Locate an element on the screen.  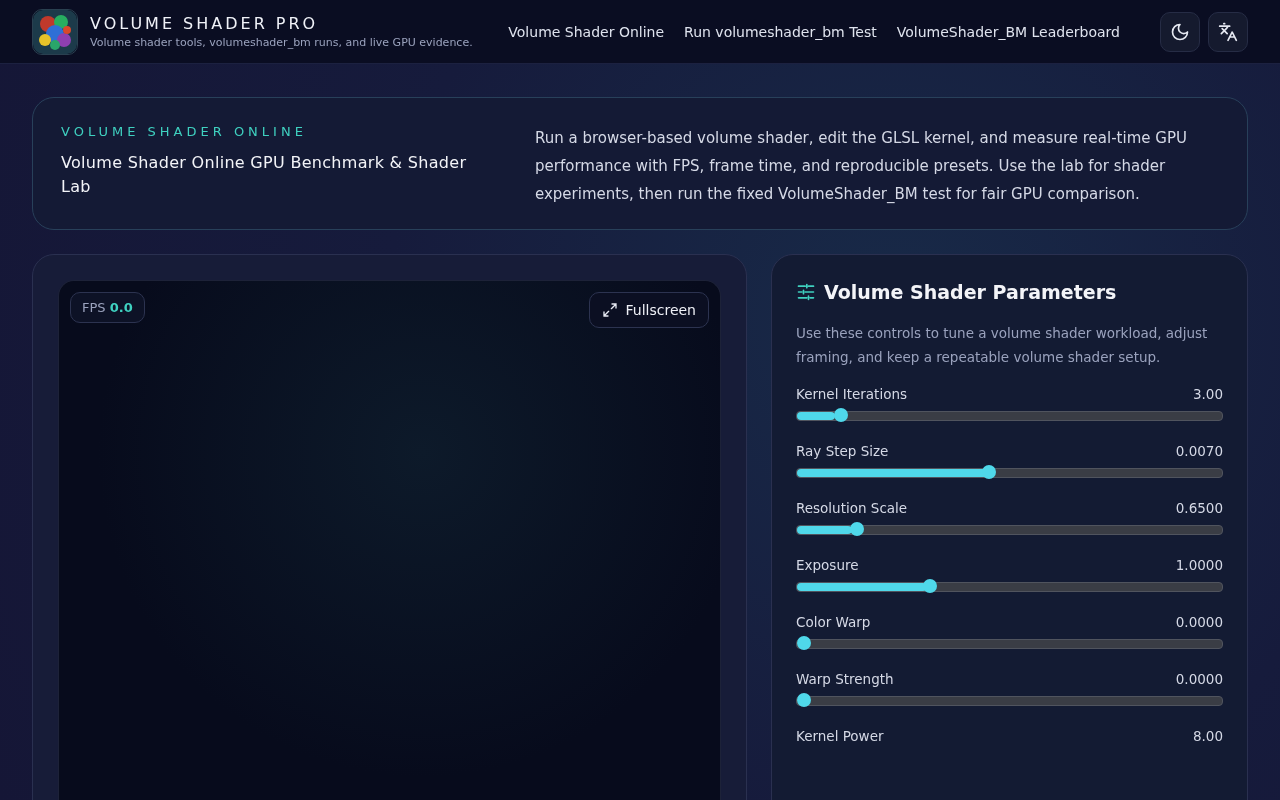
fullscreen-button: Fullscreen is located at coordinates (648, 310).